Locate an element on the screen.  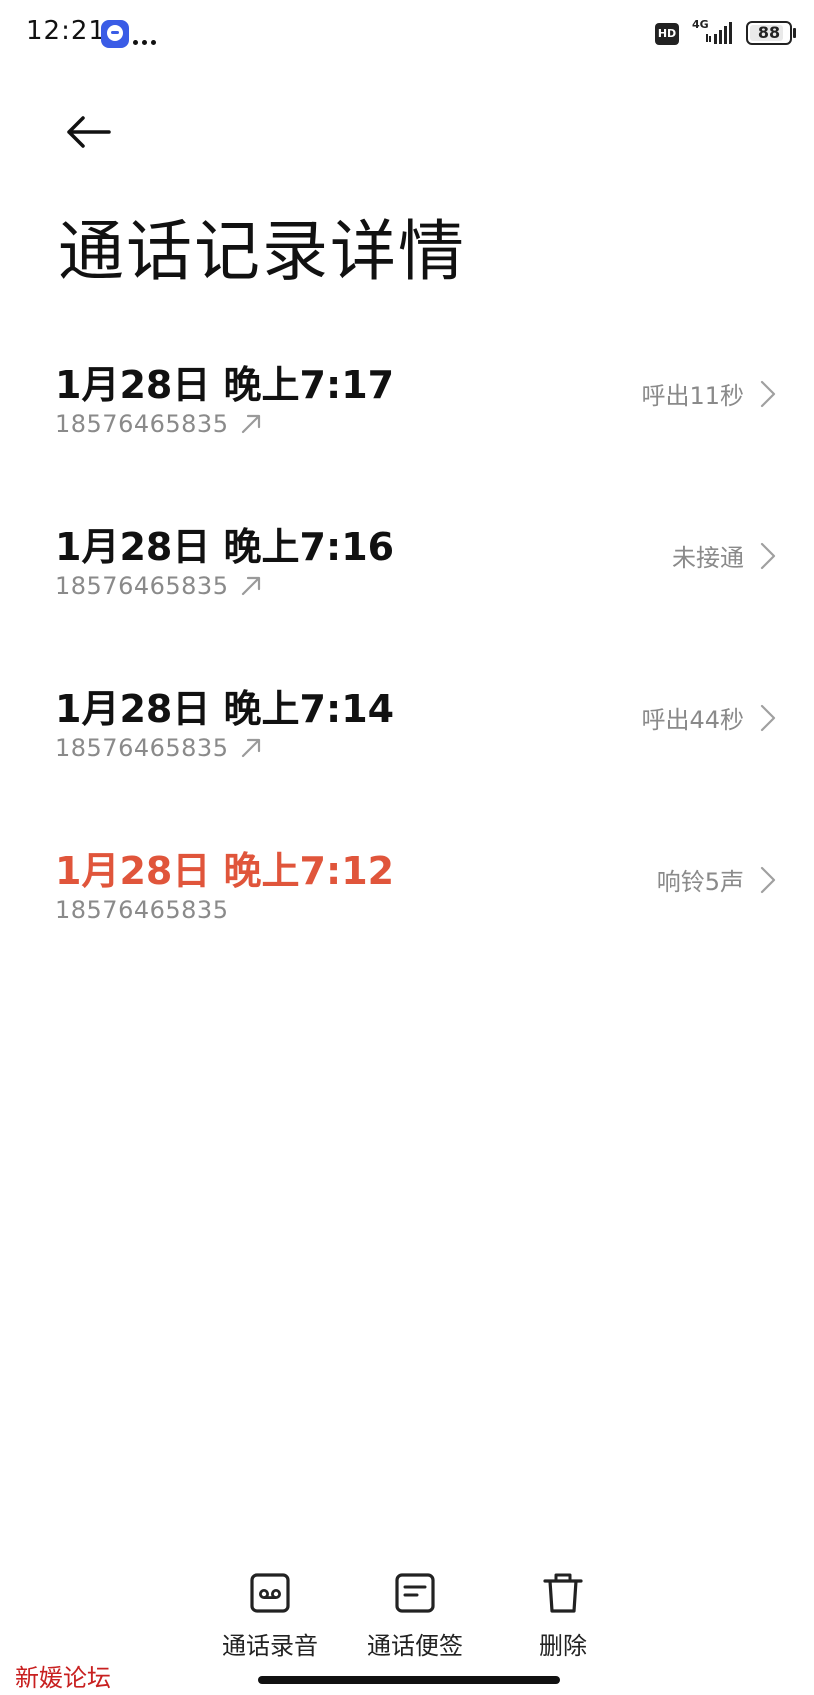
battery-percent: 88 is located at coordinates (769, 32).